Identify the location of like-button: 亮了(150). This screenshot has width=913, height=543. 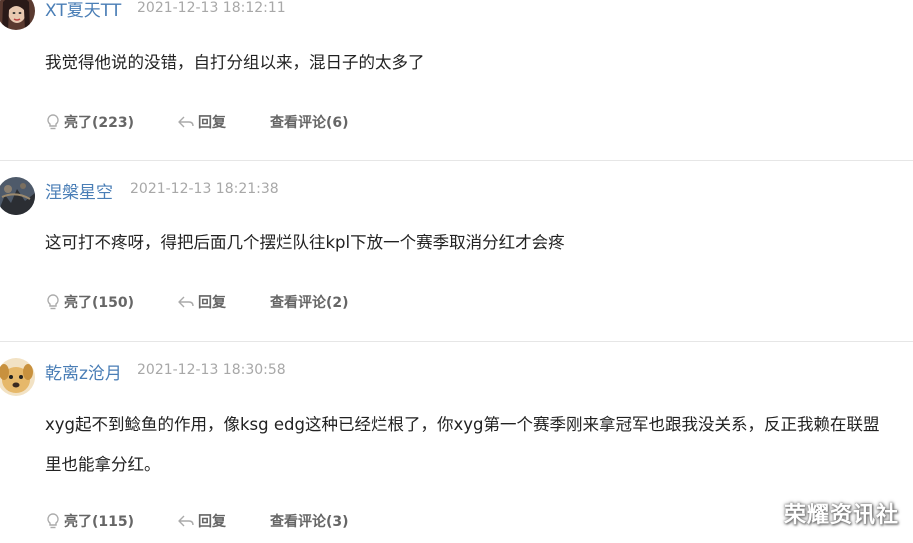
(89, 302).